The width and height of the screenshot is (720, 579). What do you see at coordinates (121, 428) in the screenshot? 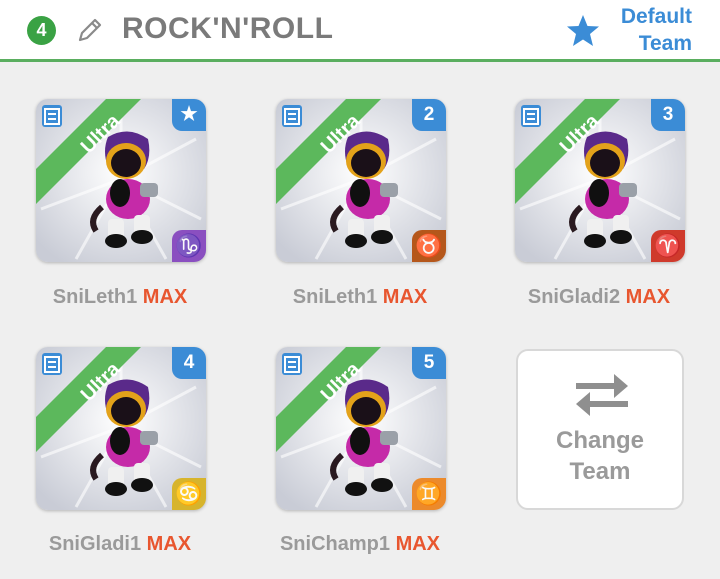
I see `monster-card: Ultra 4 ♋` at bounding box center [121, 428].